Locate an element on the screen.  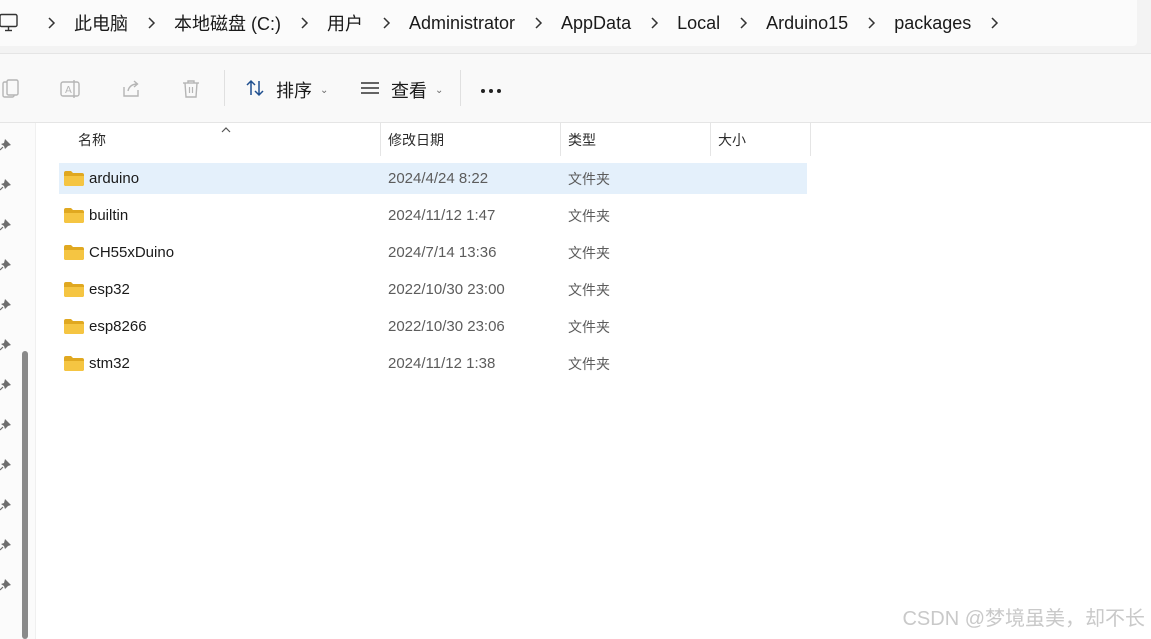
rename-icon: A is located at coordinates (71, 89).